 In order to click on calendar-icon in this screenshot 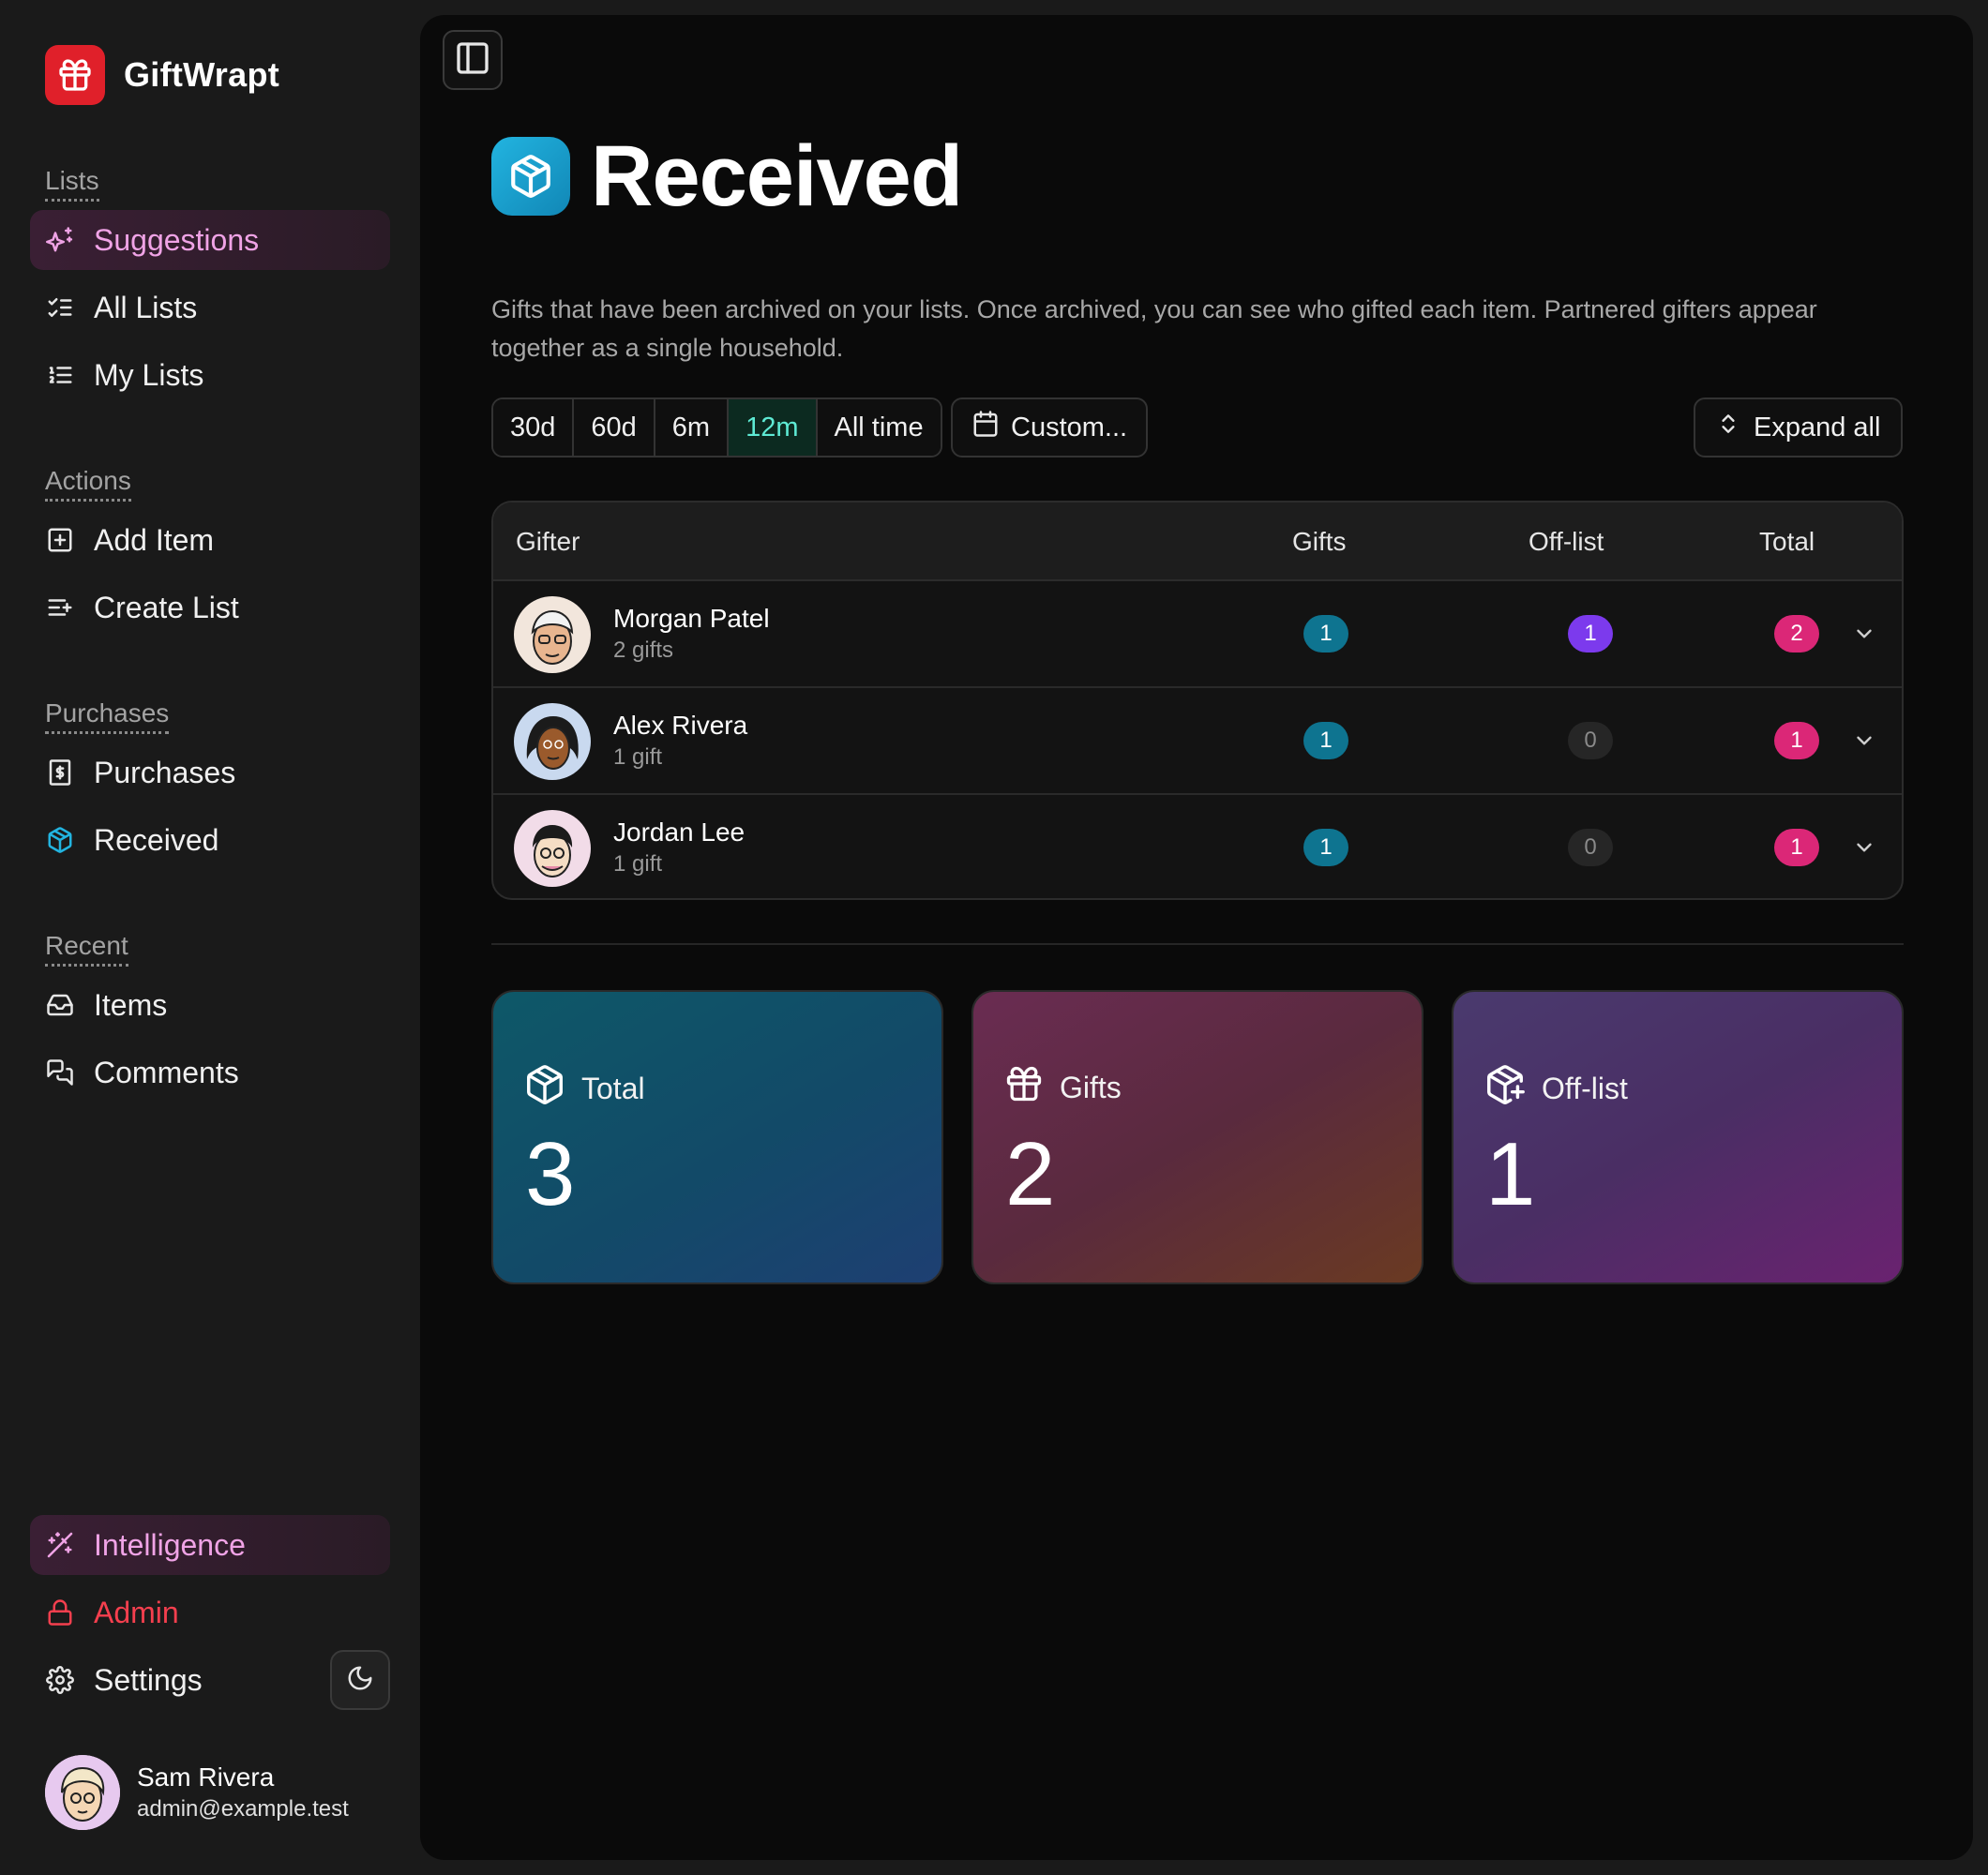, I will do `click(986, 427)`.